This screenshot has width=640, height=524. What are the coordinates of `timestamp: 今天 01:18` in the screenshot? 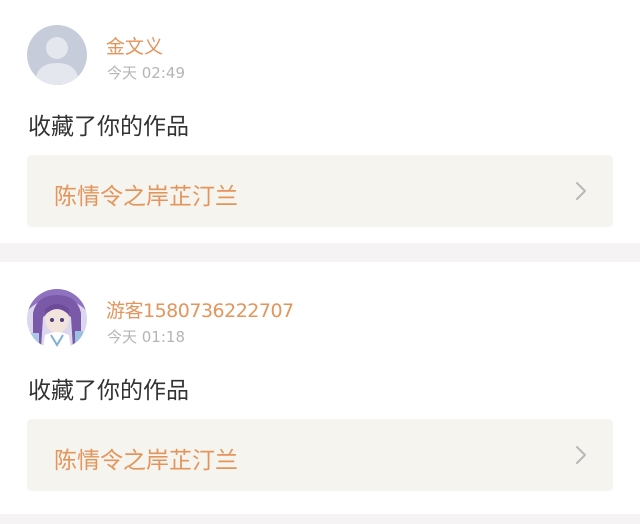 It's located at (146, 337).